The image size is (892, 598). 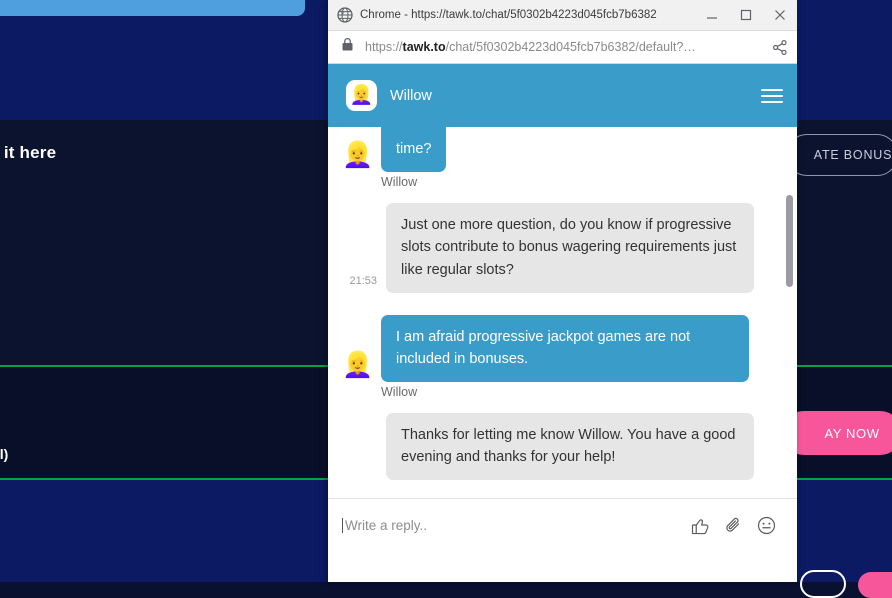 I want to click on thumbs-up-icon, so click(x=700, y=525).